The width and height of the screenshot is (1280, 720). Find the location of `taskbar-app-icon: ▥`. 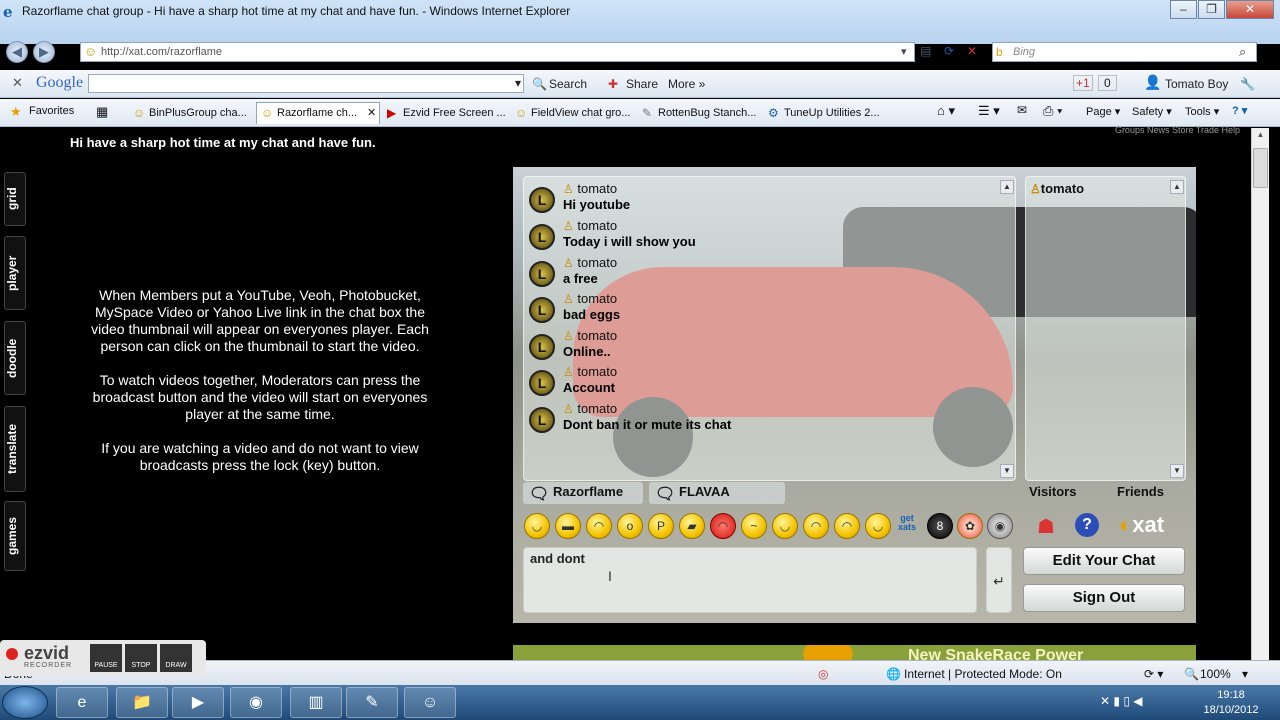

taskbar-app-icon: ▥ is located at coordinates (316, 702).